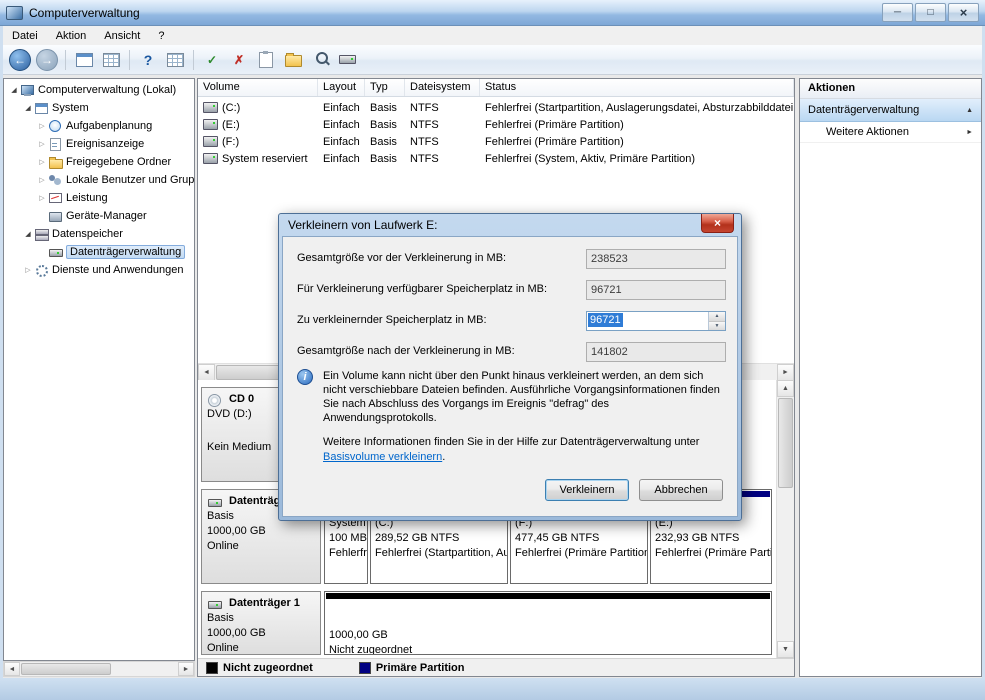 Image resolution: width=985 pixels, height=700 pixels. I want to click on search-icon, so click(321, 58).